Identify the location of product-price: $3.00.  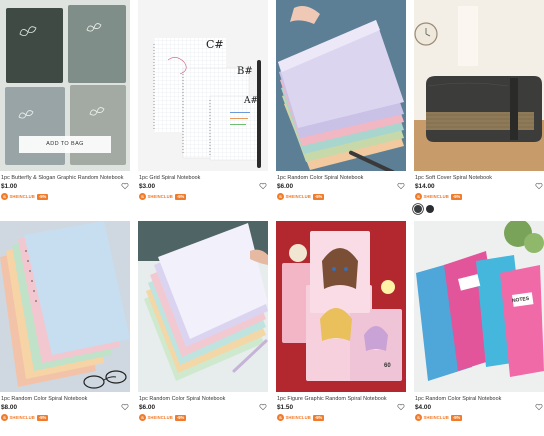
(147, 186).